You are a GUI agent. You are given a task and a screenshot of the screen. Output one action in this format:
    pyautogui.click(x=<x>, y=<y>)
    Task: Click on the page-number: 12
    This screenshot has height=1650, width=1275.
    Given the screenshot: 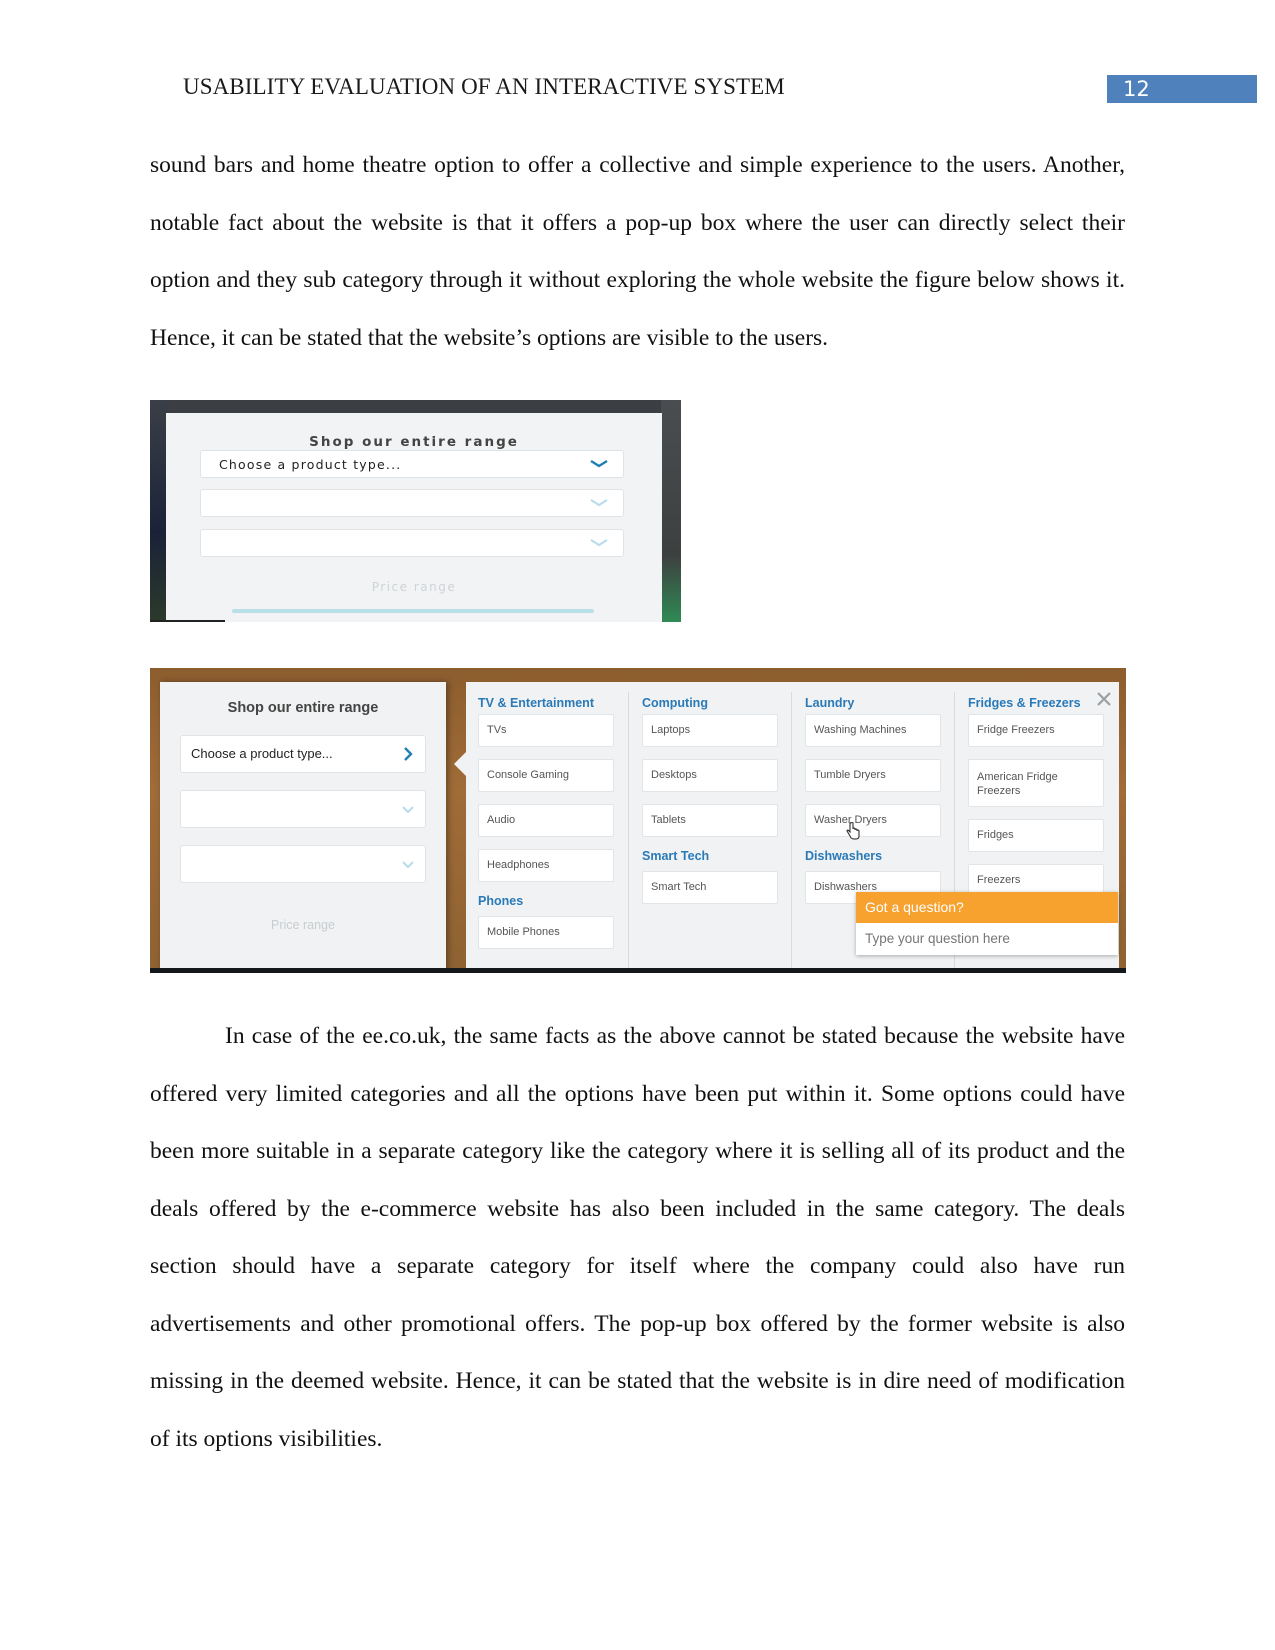 What is the action you would take?
    pyautogui.click(x=1182, y=89)
    